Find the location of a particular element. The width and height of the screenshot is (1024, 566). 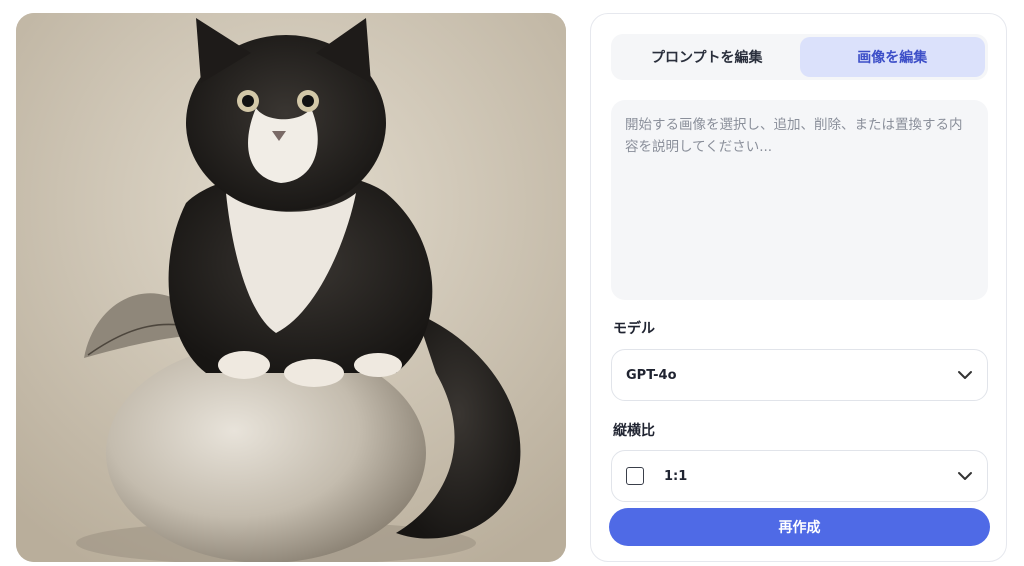

tab-edit-prompt: プロンプトを編集 is located at coordinates (707, 57).